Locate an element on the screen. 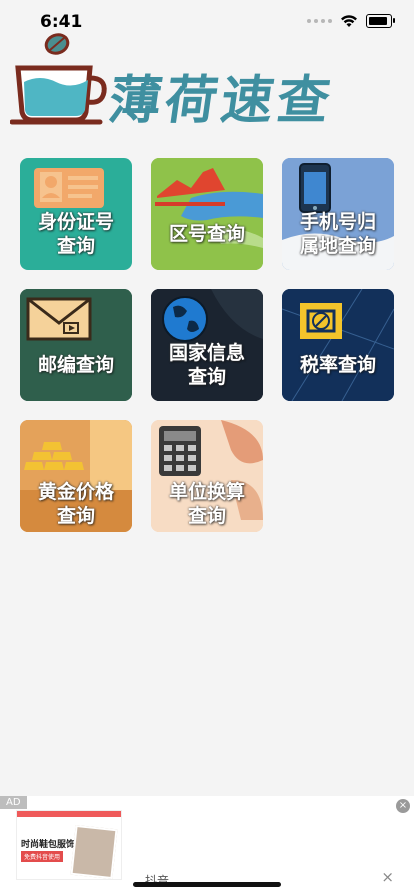 This screenshot has width=414, height=896. tile-label-line: 国家信息 is located at coordinates (206, 353).